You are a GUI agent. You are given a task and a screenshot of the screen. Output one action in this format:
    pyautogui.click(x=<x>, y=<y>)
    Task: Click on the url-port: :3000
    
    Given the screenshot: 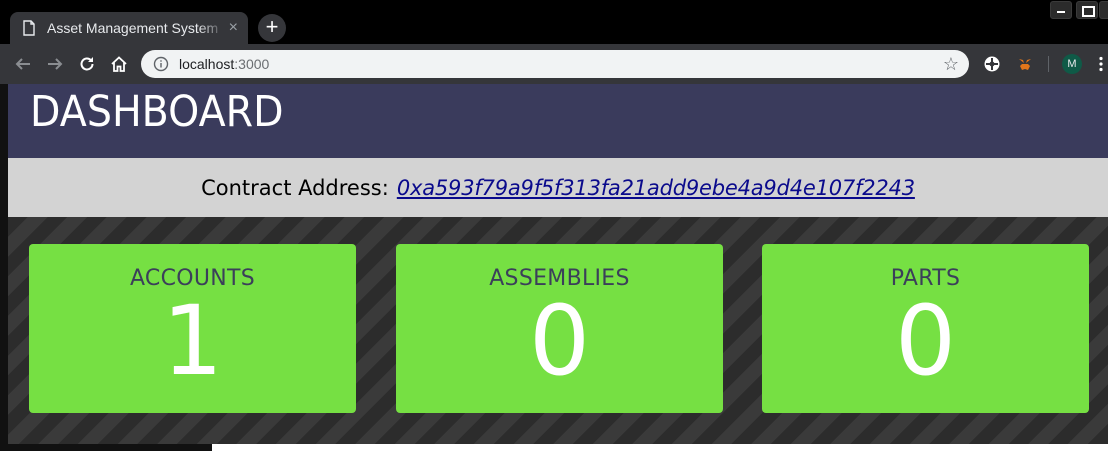 What is the action you would take?
    pyautogui.click(x=252, y=64)
    